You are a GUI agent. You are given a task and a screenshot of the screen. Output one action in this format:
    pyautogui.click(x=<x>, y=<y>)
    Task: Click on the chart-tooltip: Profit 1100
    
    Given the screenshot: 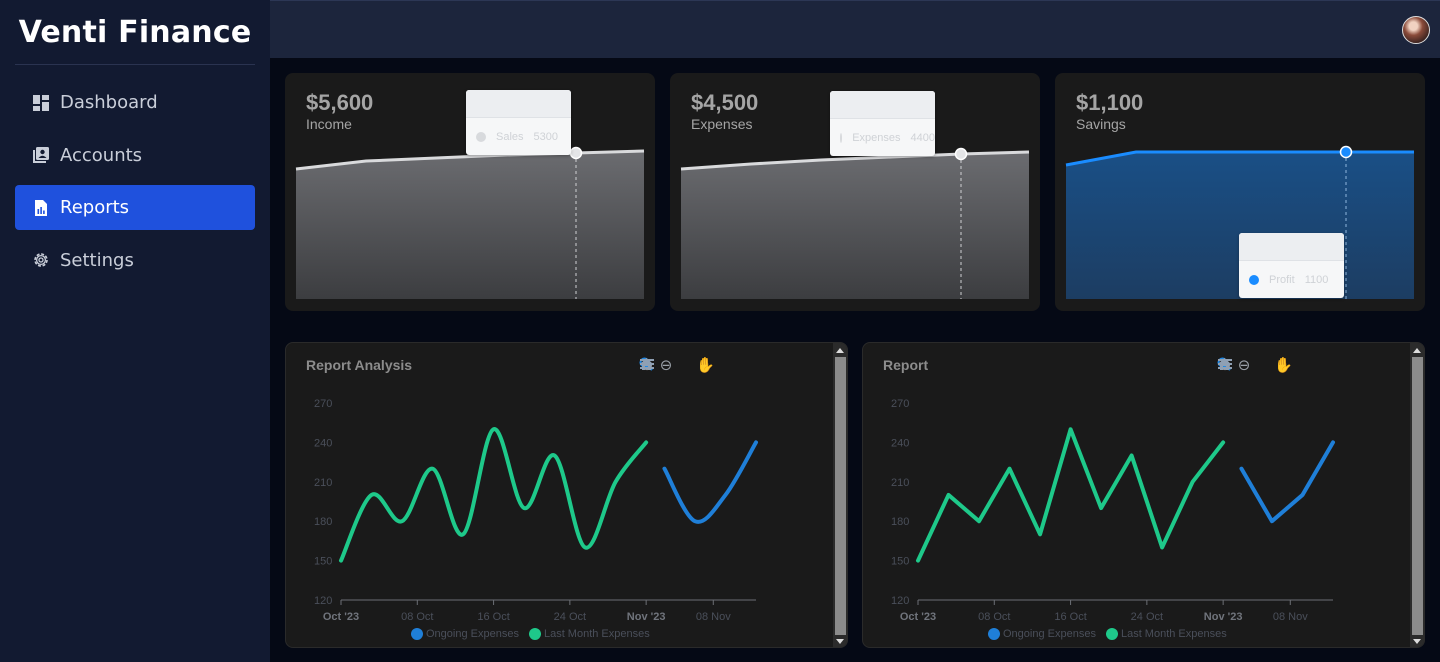 What is the action you would take?
    pyautogui.click(x=1291, y=265)
    